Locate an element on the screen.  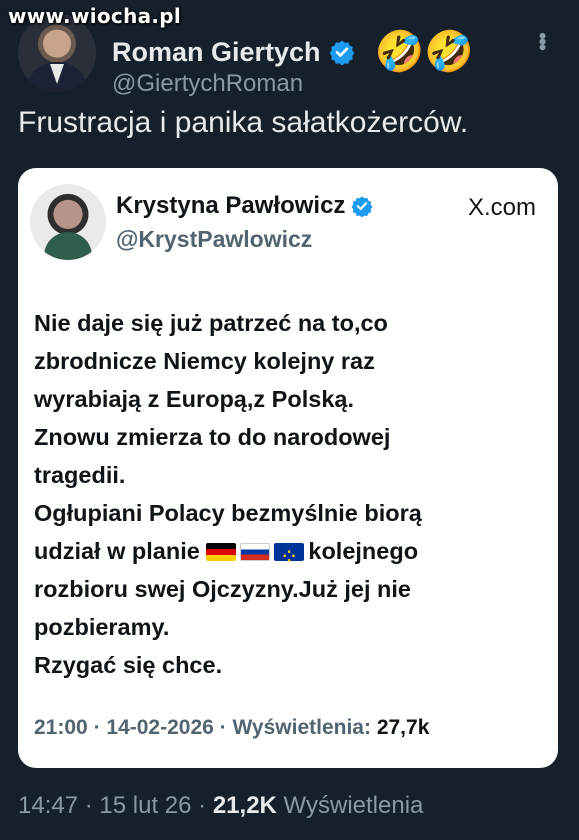
quoted-post-meta: 21:00 · 14-02-2026 · Wyświetlenia: 27,7k is located at coordinates (232, 727).